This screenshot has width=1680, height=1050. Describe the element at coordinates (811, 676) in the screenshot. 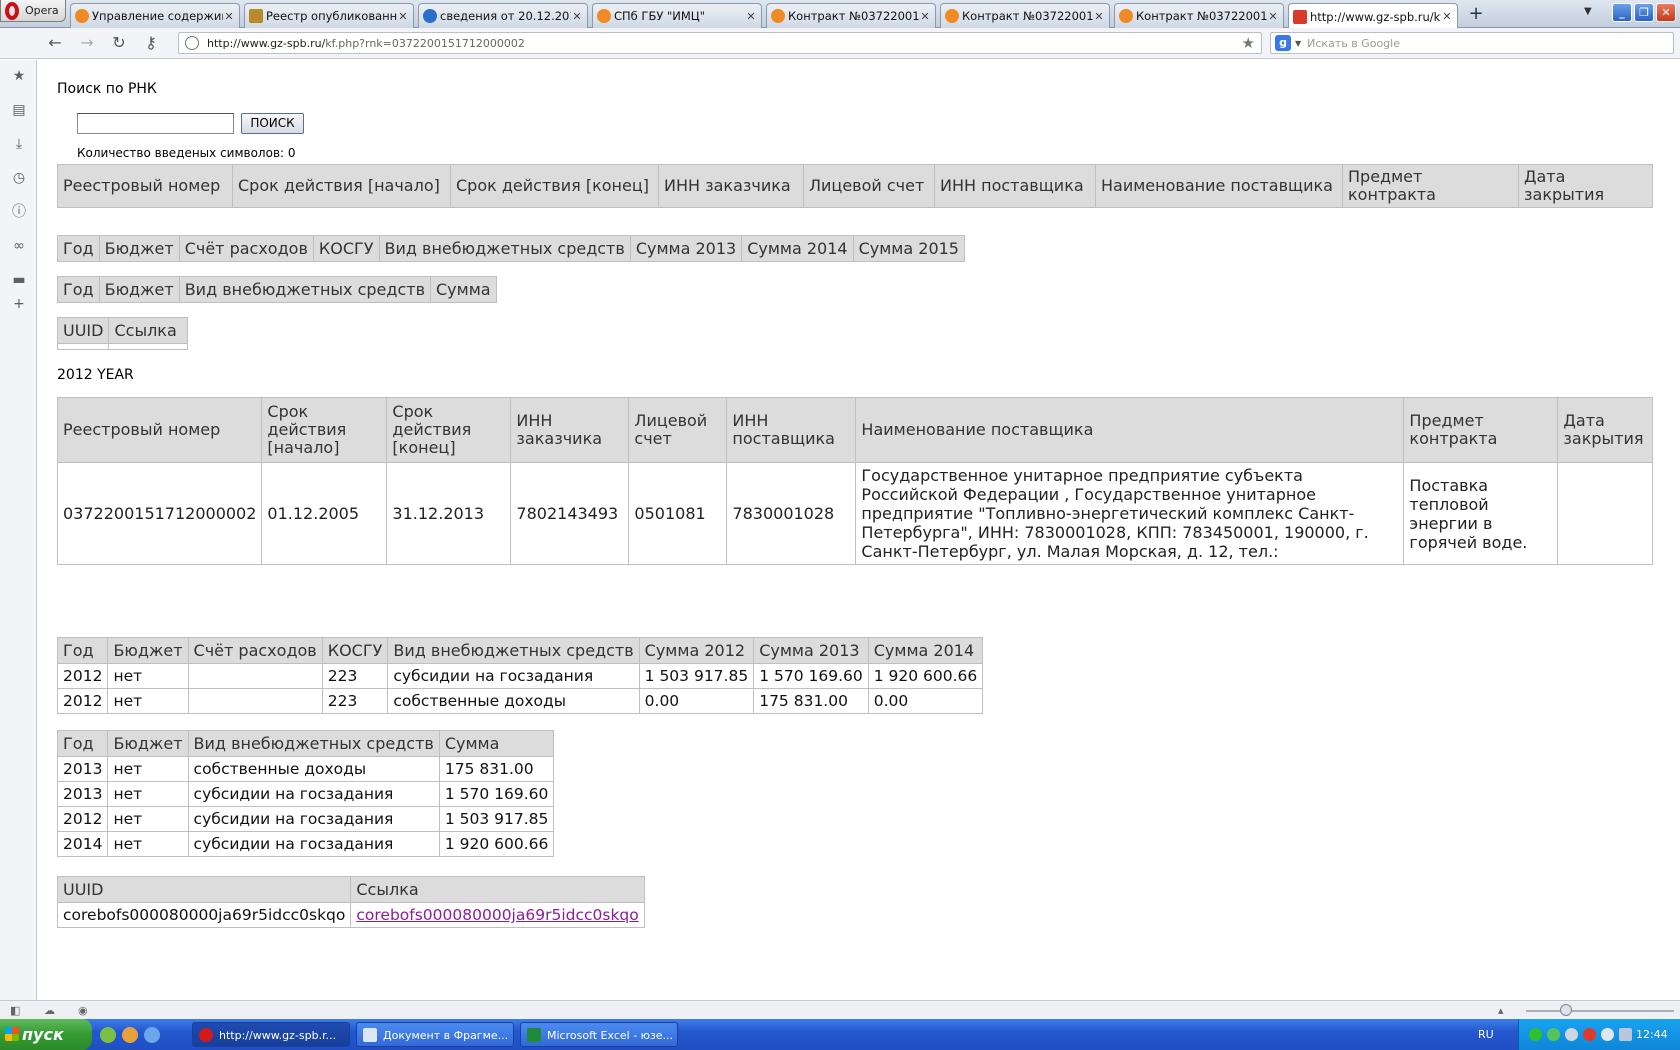

I see `cell: 1 570 169.60` at that location.